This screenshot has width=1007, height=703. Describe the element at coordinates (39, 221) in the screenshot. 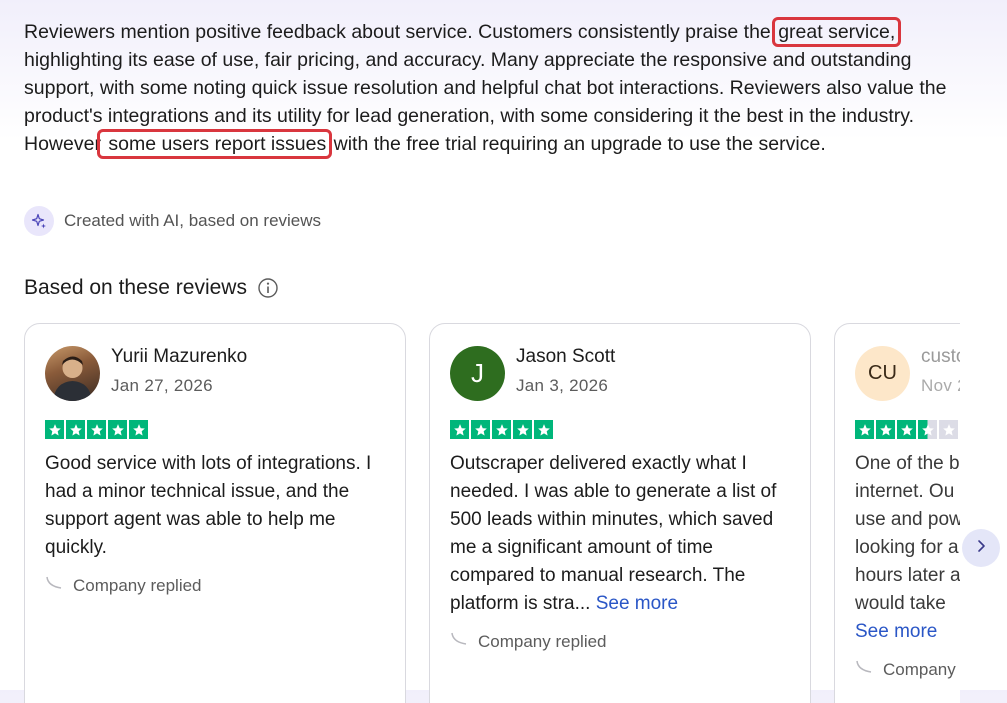

I see `sparkle-icon` at that location.